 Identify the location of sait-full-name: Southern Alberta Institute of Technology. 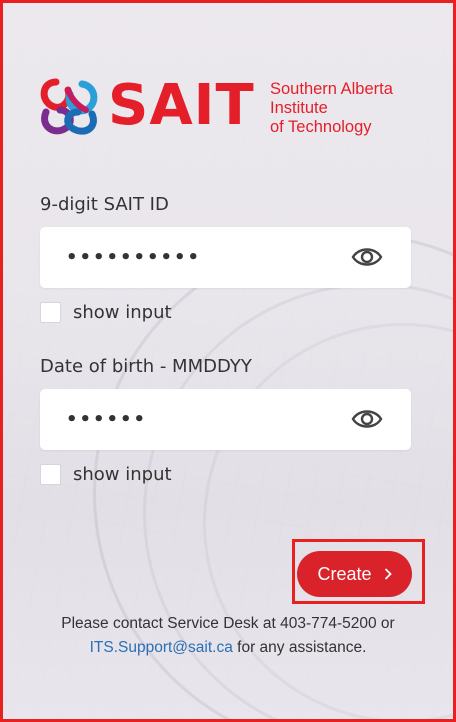
(331, 108).